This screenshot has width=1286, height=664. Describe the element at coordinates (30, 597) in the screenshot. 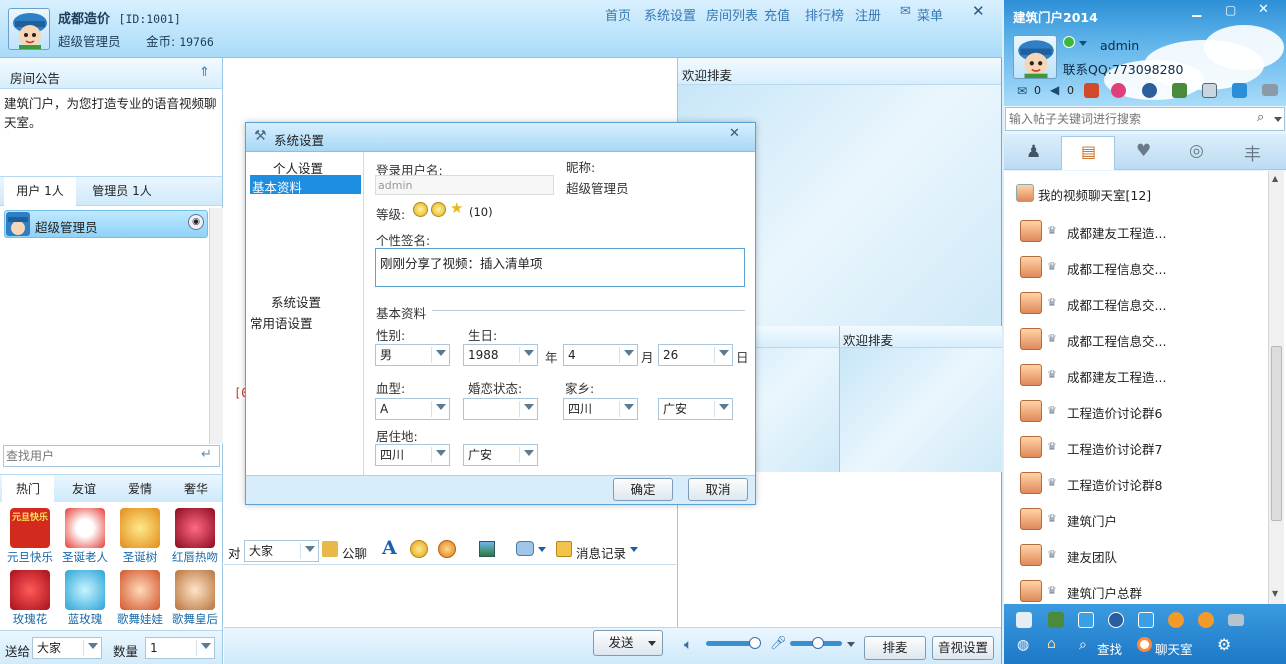

I see `gift-item: 玫瑰花` at that location.